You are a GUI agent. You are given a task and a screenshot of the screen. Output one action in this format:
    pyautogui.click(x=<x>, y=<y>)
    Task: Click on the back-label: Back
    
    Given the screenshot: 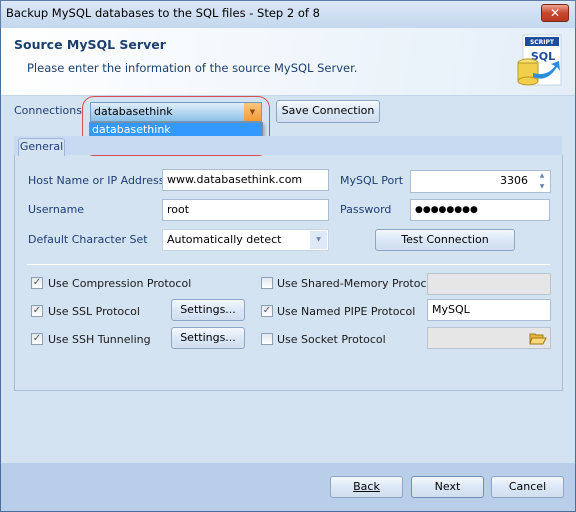 What is the action you would take?
    pyautogui.click(x=366, y=486)
    